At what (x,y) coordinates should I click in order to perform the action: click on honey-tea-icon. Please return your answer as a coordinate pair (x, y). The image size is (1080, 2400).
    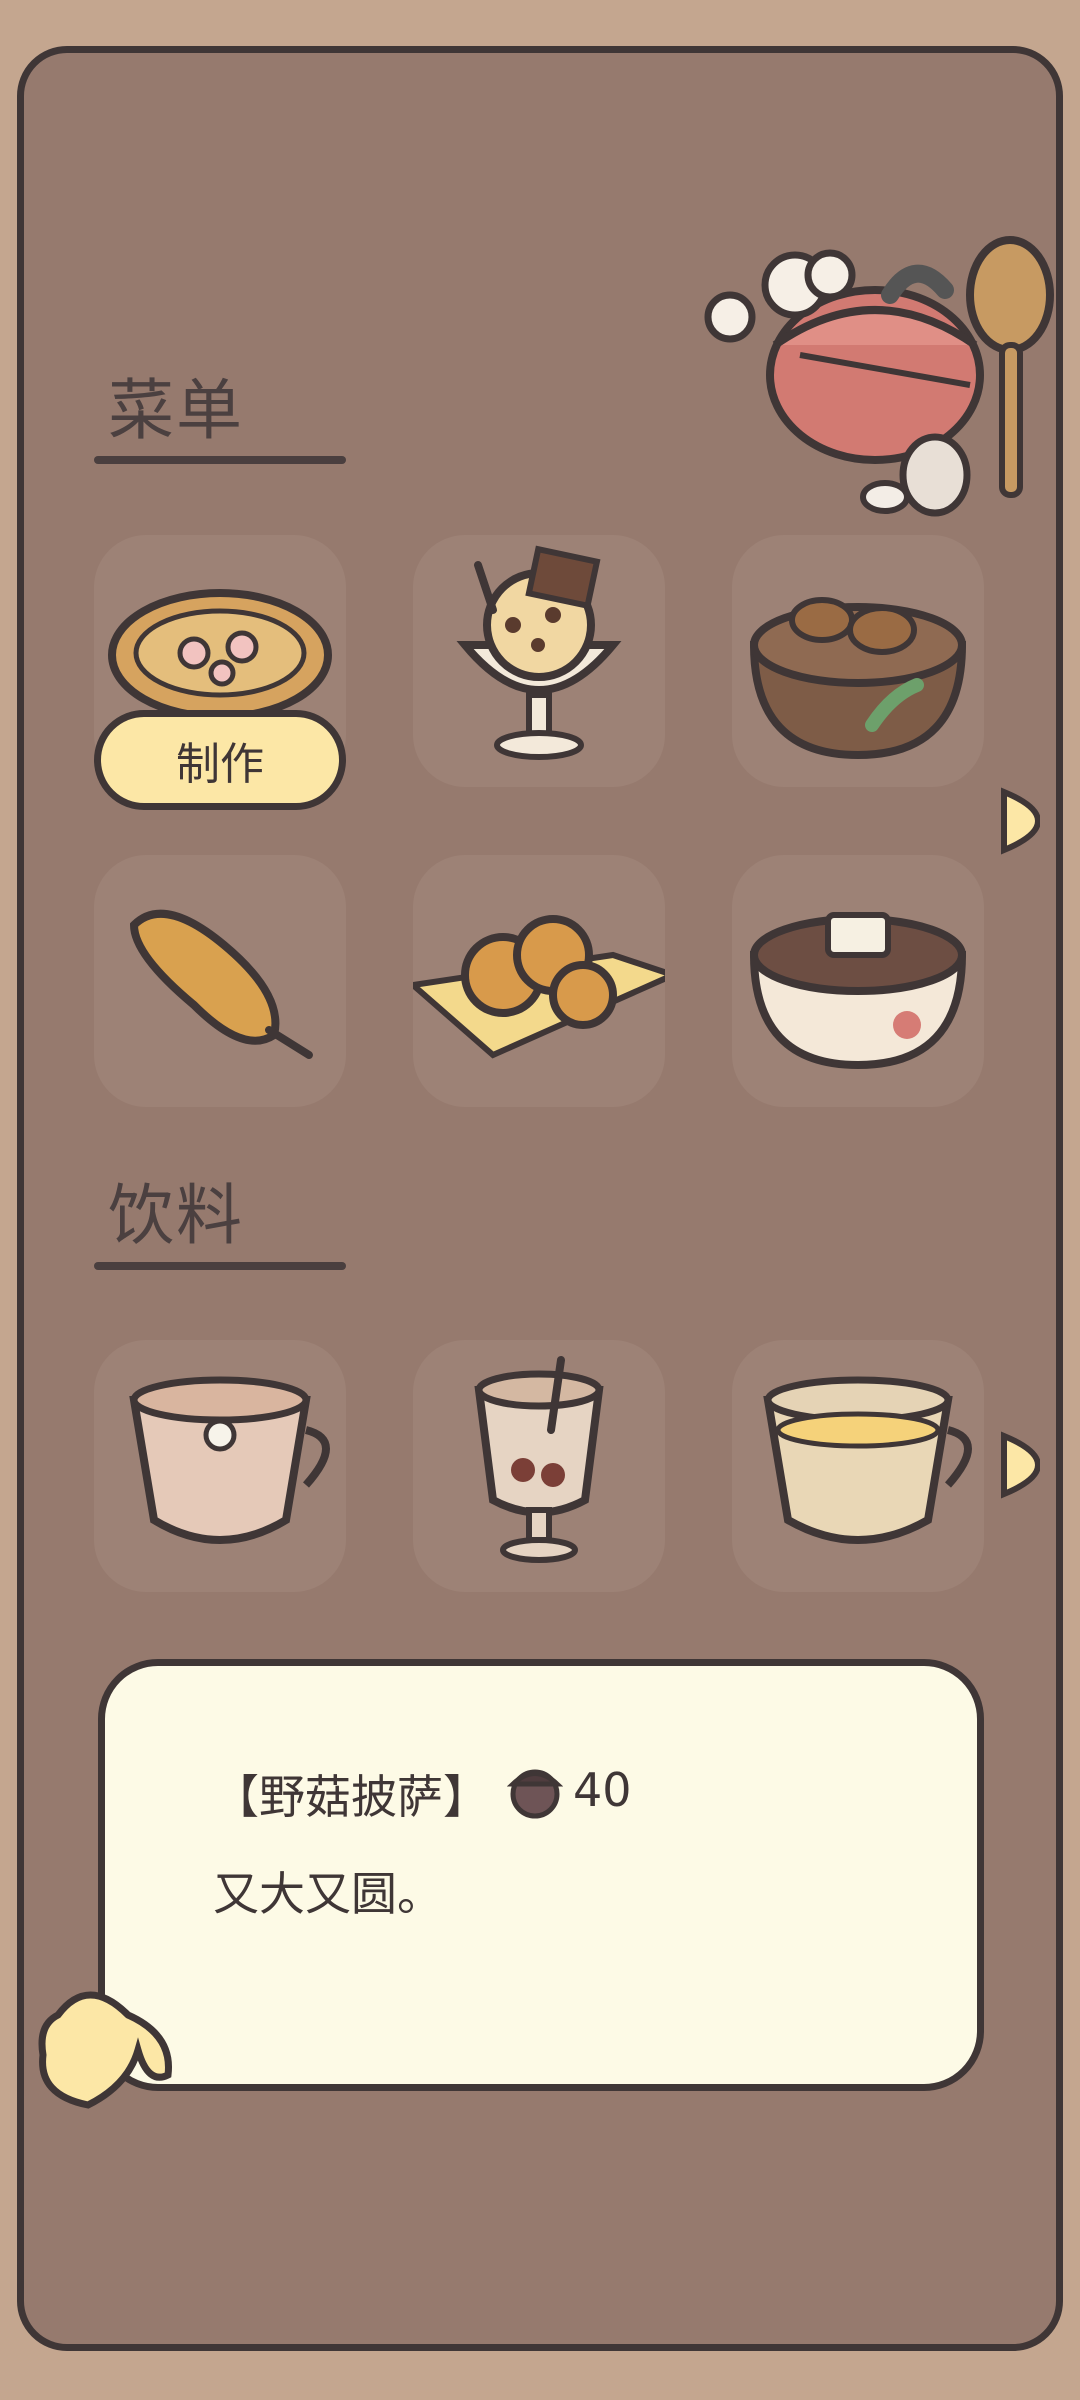
    Looking at the image, I should click on (867, 1460).